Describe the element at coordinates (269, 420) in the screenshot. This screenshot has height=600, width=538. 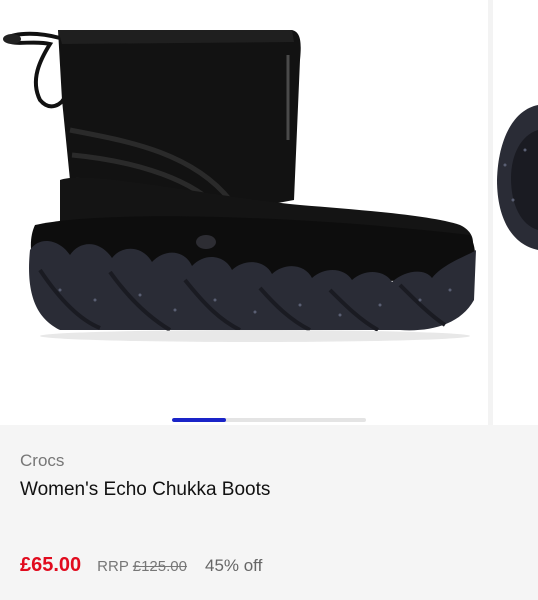
I see `gallery-progress-track` at that location.